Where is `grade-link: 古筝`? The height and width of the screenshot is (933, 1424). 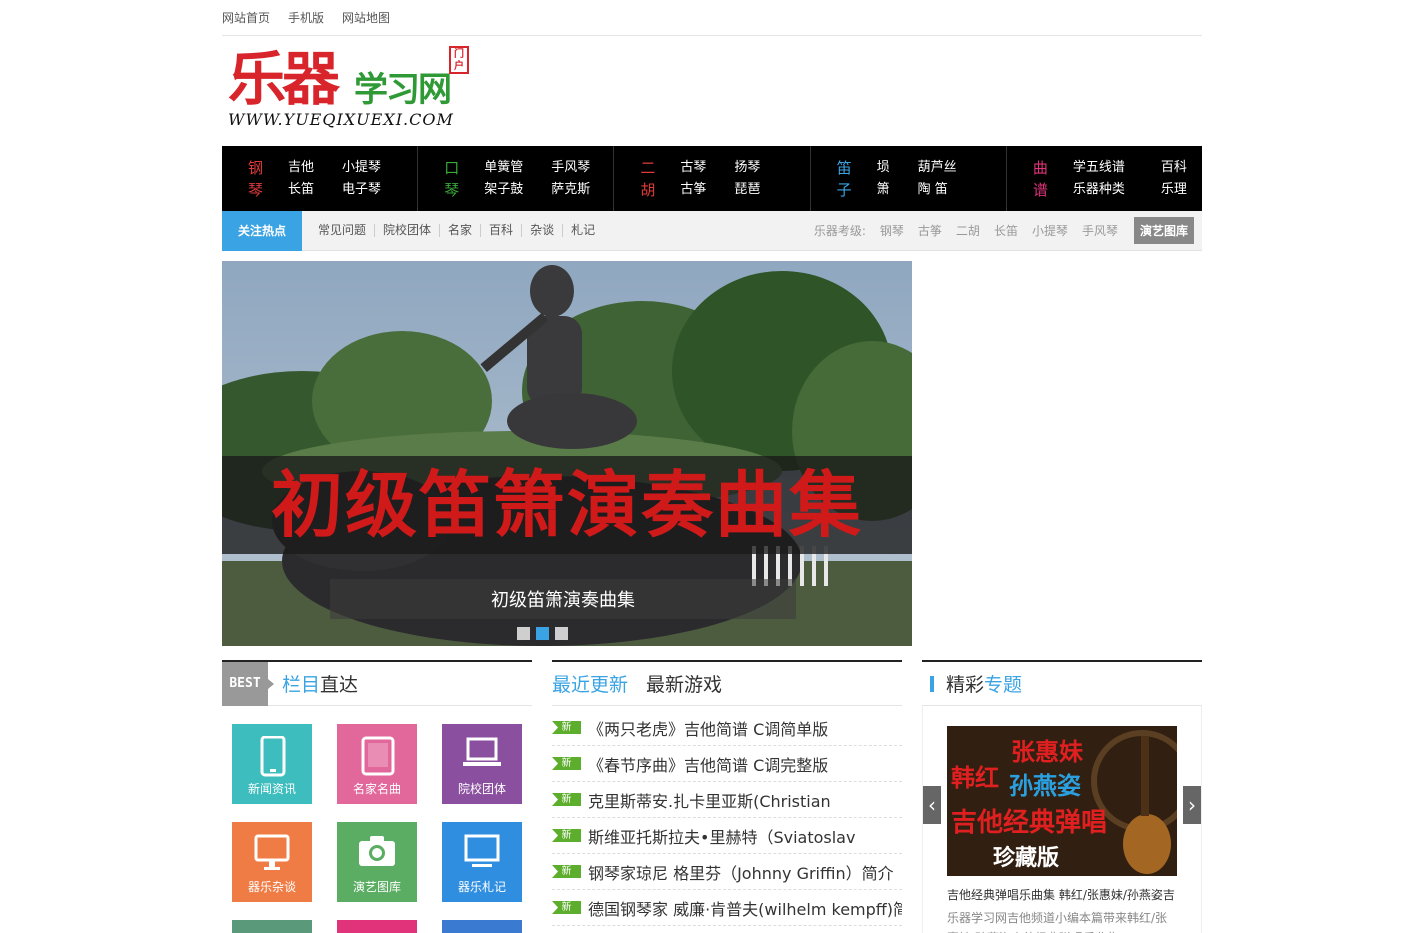 grade-link: 古筝 is located at coordinates (930, 230).